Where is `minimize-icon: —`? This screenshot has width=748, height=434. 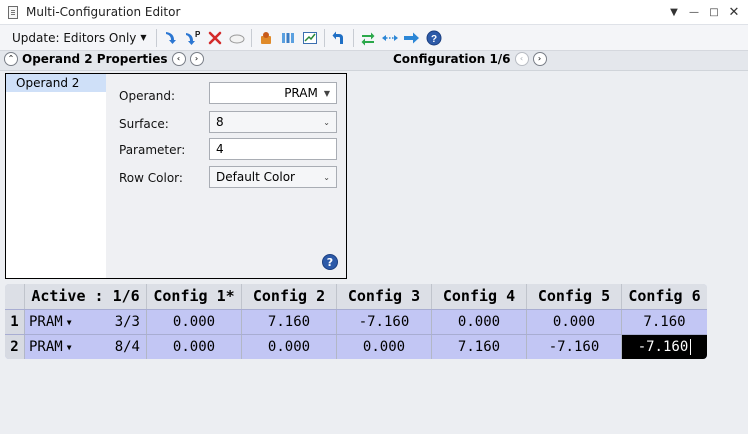
minimize-icon: — is located at coordinates (694, 12).